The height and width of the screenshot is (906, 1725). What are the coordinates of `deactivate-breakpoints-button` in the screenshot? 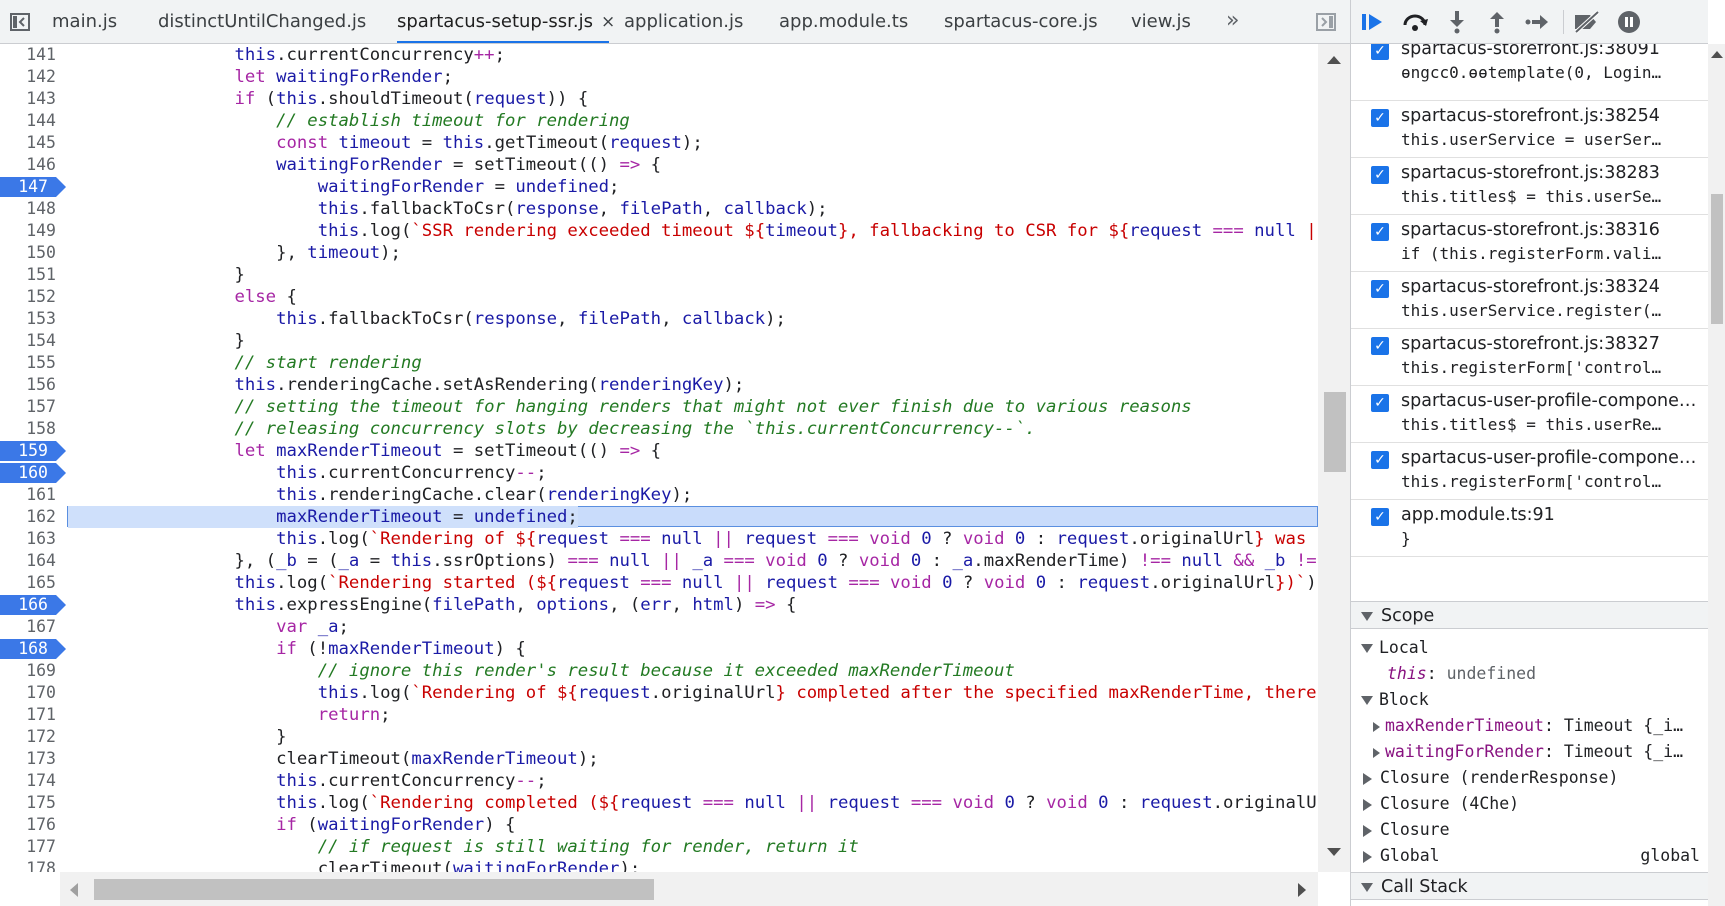 It's located at (1587, 22).